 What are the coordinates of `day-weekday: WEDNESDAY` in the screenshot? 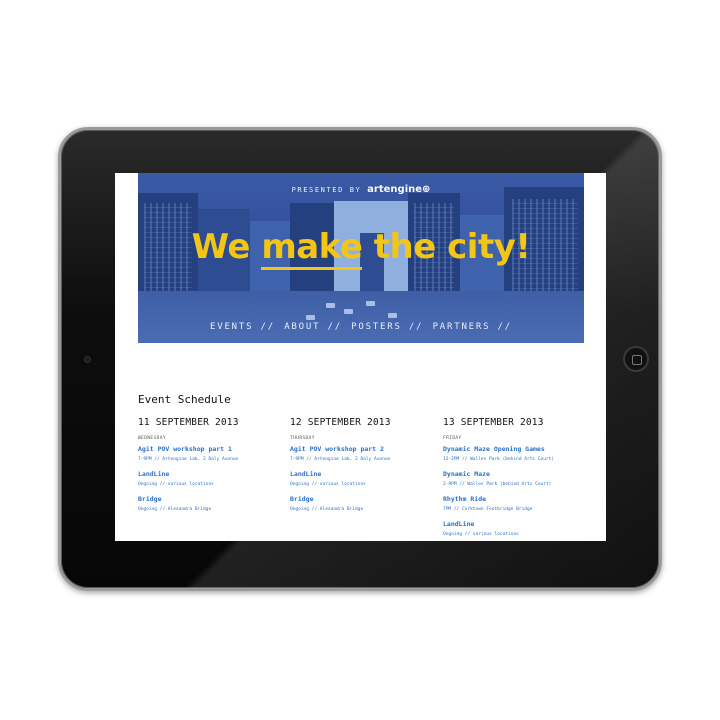 It's located at (152, 438).